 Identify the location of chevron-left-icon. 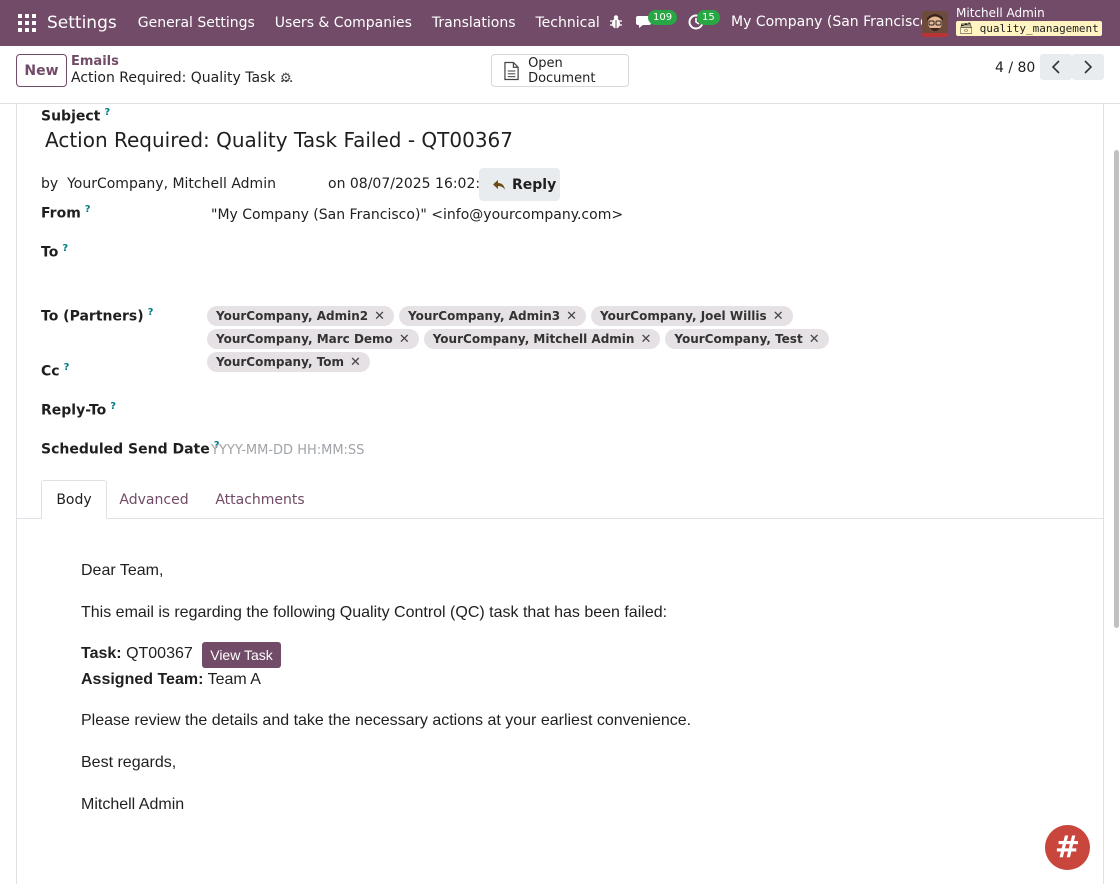
(1055, 67).